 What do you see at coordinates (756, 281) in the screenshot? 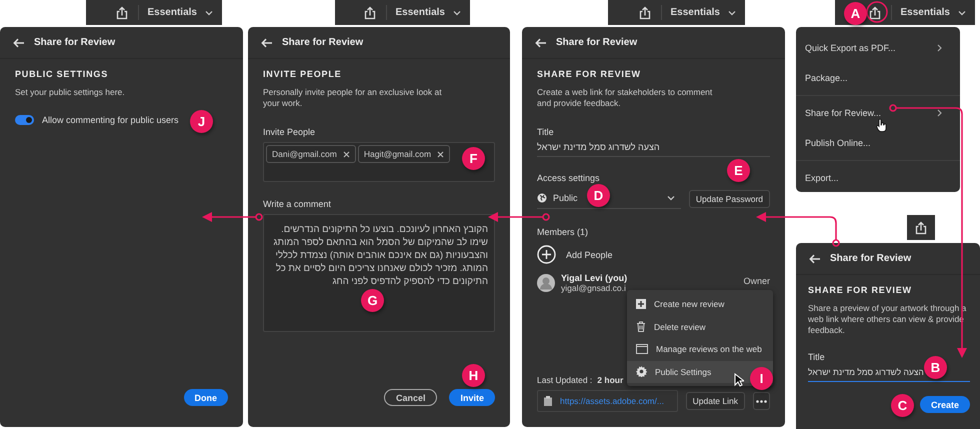
I see `member-role: Owner` at bounding box center [756, 281].